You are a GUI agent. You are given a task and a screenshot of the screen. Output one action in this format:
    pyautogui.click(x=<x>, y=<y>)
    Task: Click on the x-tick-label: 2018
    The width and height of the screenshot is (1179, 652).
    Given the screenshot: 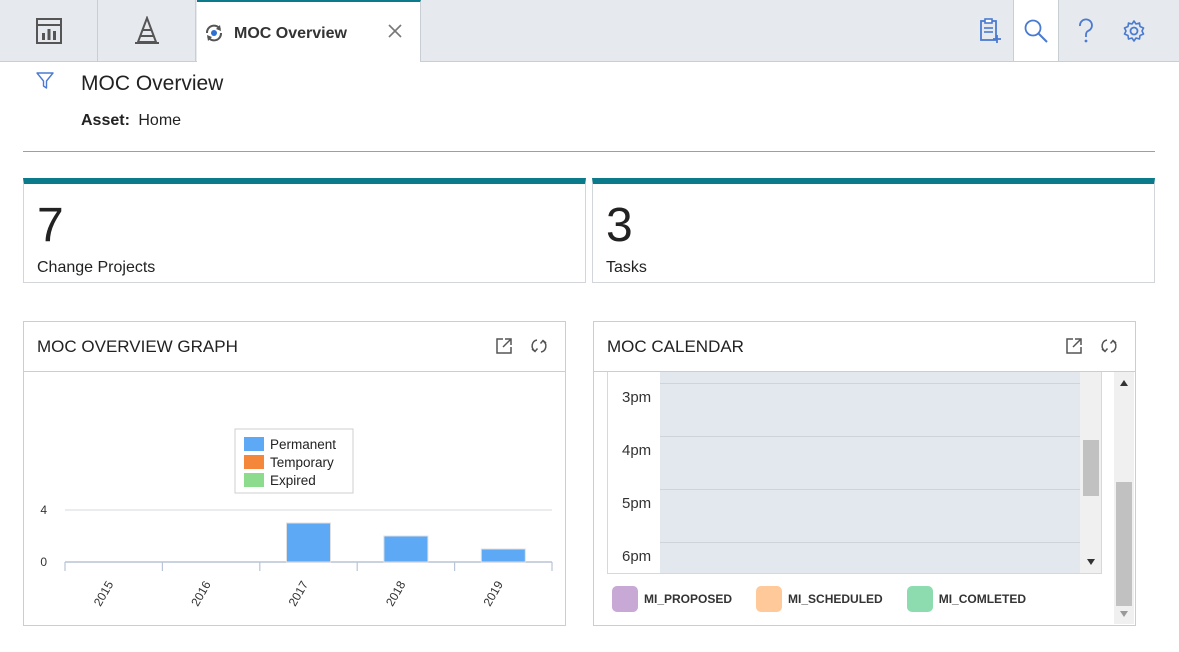 What is the action you would take?
    pyautogui.click(x=396, y=593)
    